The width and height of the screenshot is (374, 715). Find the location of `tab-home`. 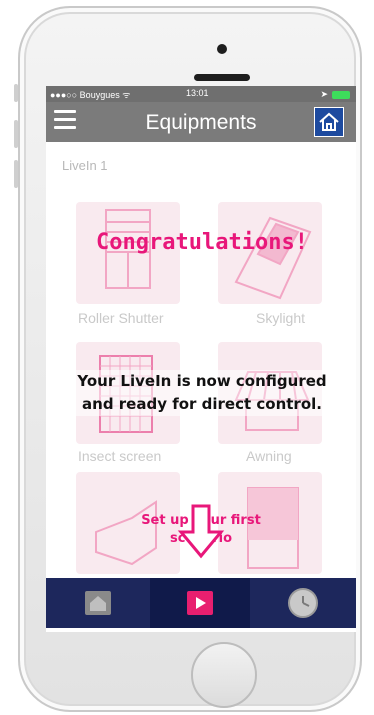

tab-home is located at coordinates (98, 603).